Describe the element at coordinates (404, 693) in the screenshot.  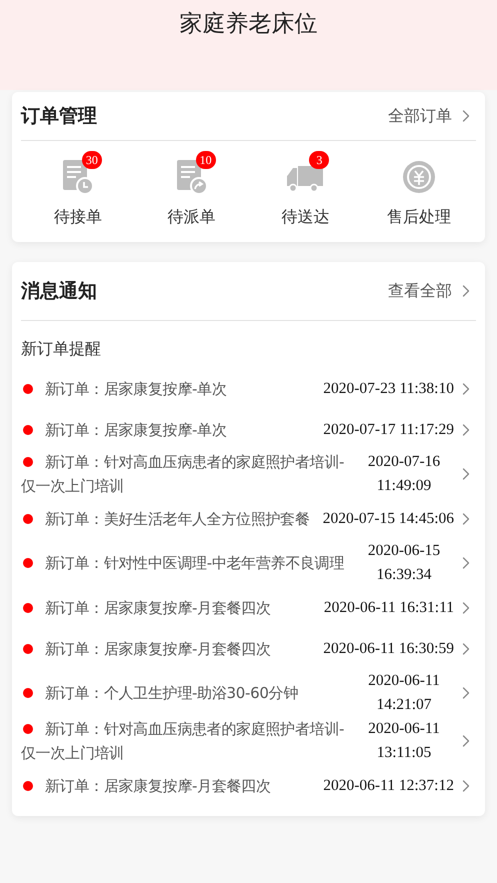
I see `notification-time: 2020-06-11 14:21:07` at that location.